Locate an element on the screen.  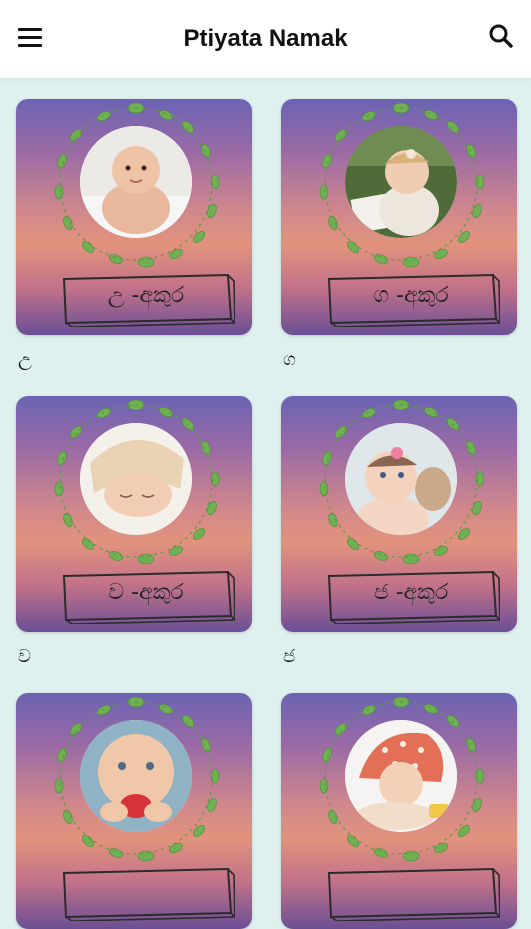
search-button is located at coordinates (501, 36).